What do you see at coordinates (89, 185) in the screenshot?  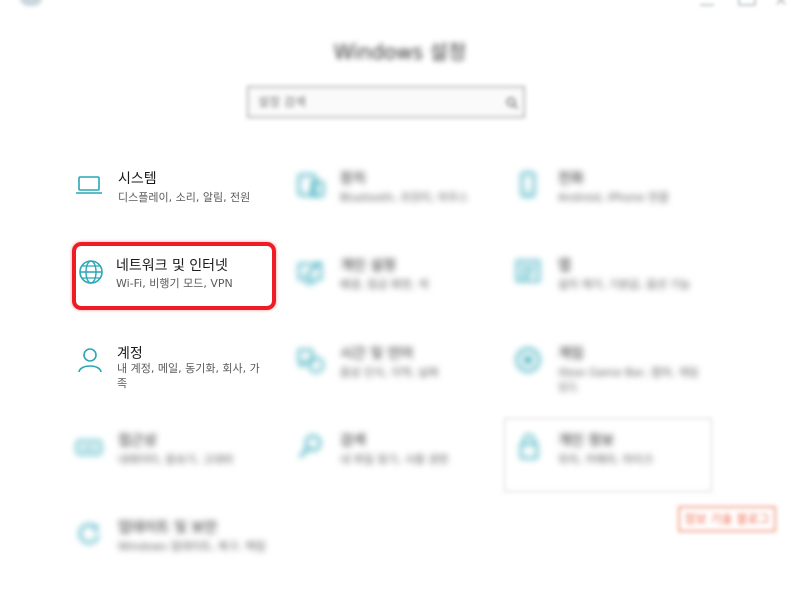 I see `laptop-icon` at bounding box center [89, 185].